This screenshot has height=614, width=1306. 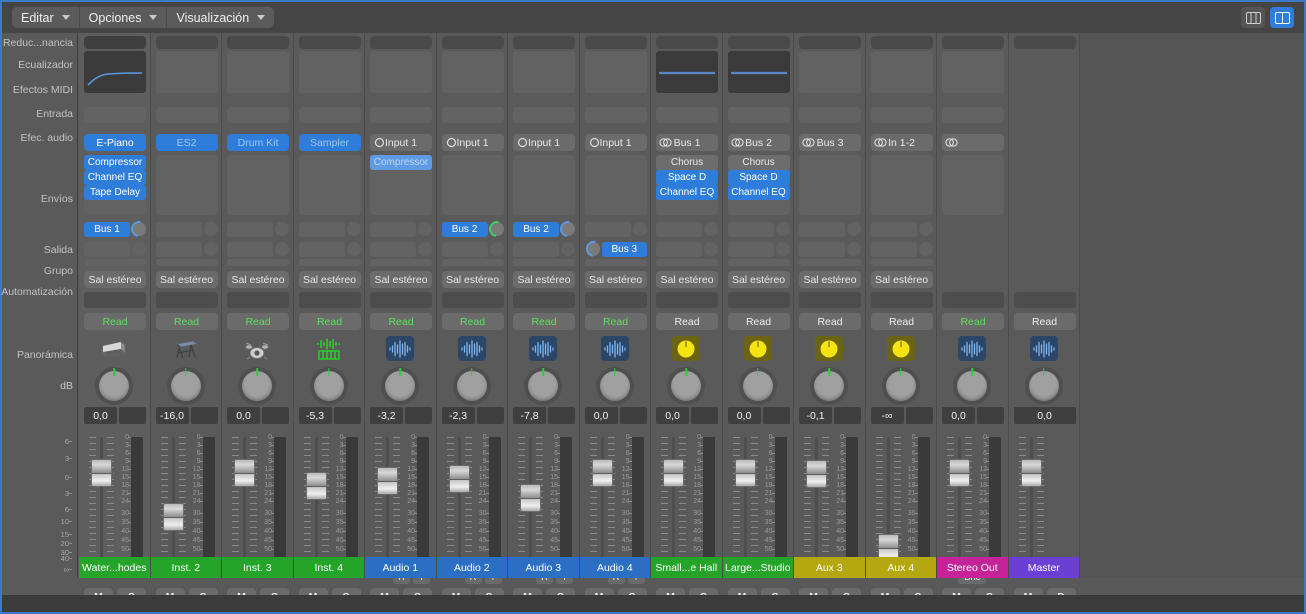 What do you see at coordinates (758, 177) in the screenshot?
I see `audio-fx-slot: Space D` at bounding box center [758, 177].